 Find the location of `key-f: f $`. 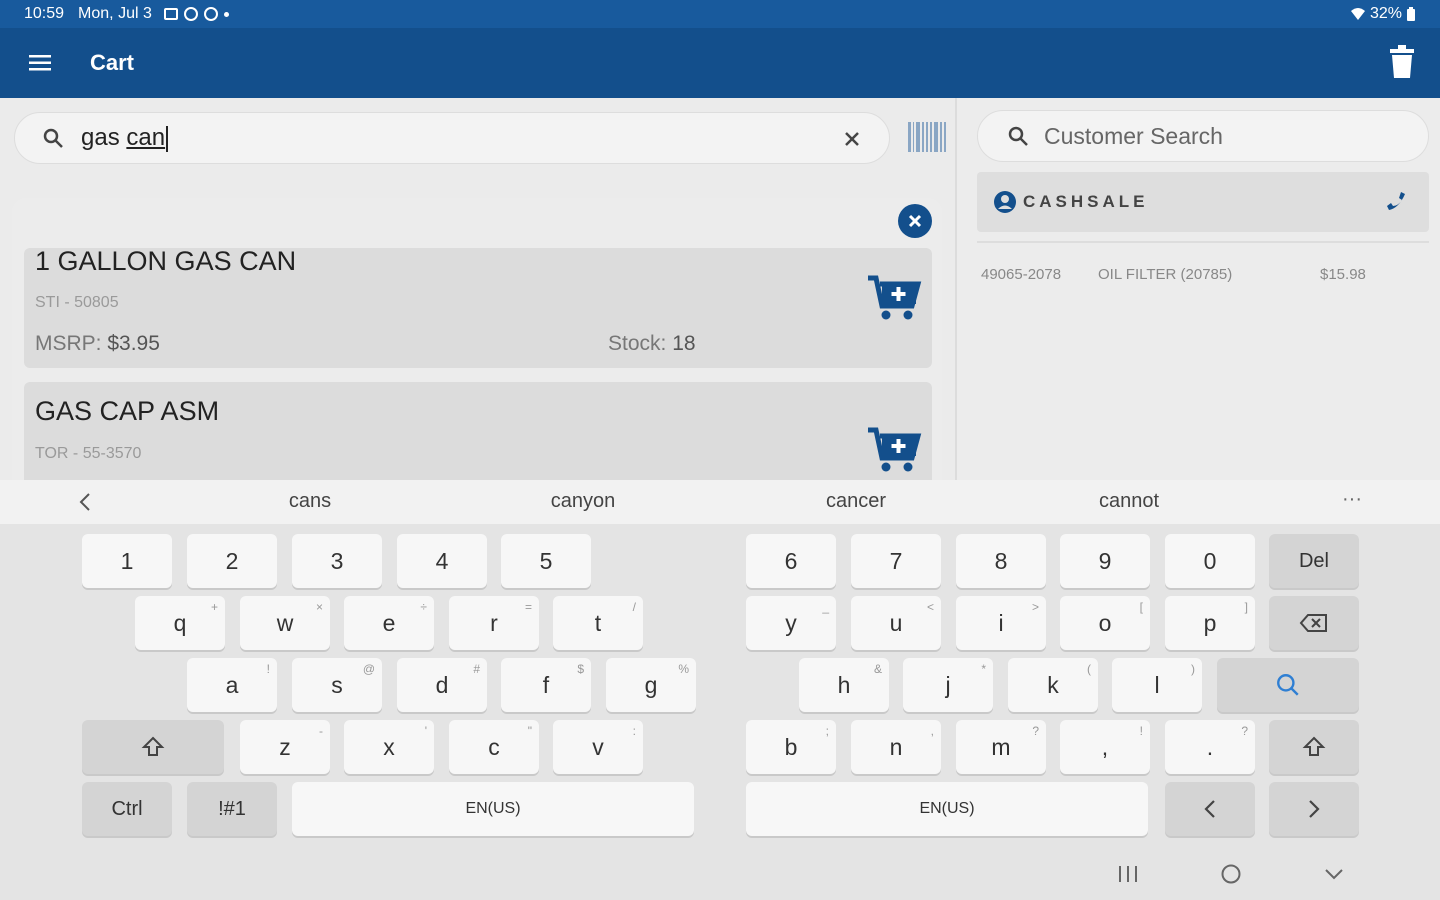

key-f: f $ is located at coordinates (546, 685).